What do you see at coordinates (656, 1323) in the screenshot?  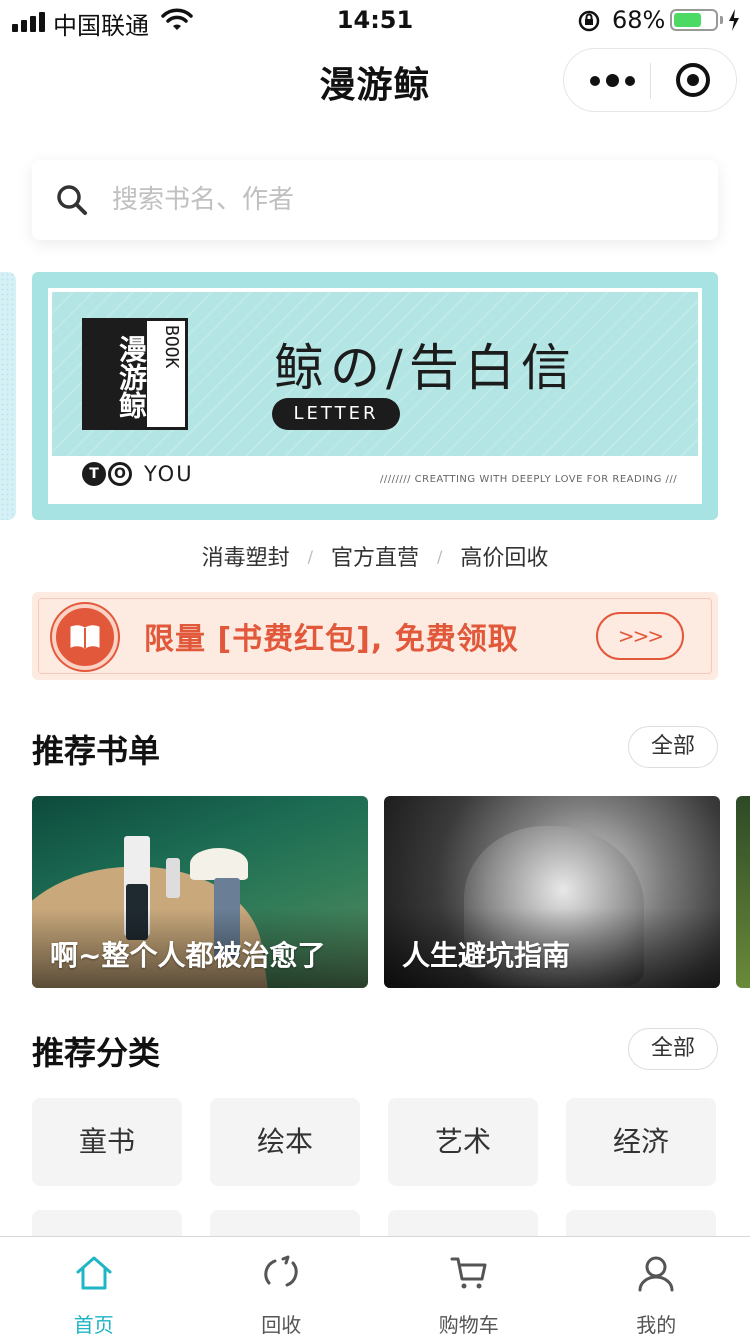 I see `tab-label: 我的` at bounding box center [656, 1323].